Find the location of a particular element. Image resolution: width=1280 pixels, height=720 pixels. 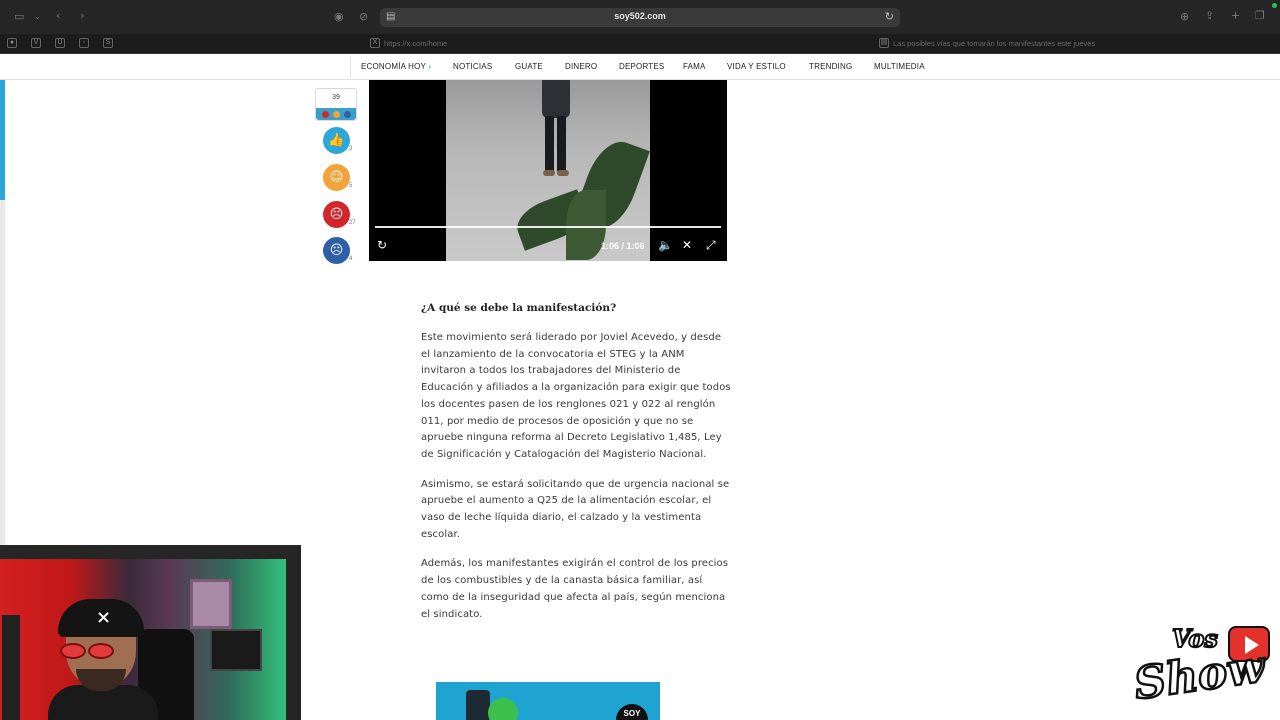

reaction-count-laugh: 5 is located at coordinates (351, 186).